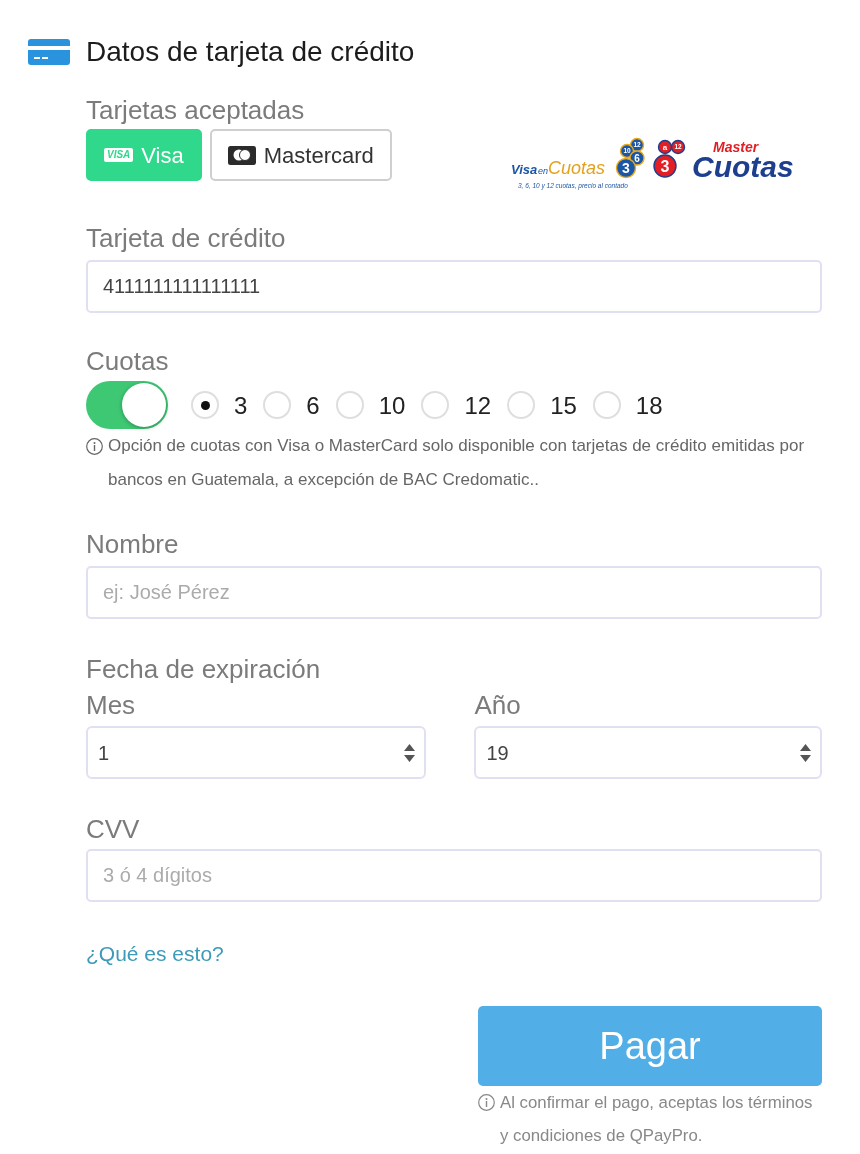 The width and height of the screenshot is (860, 1154). What do you see at coordinates (119, 155) in the screenshot?
I see `card-logo: VISA` at bounding box center [119, 155].